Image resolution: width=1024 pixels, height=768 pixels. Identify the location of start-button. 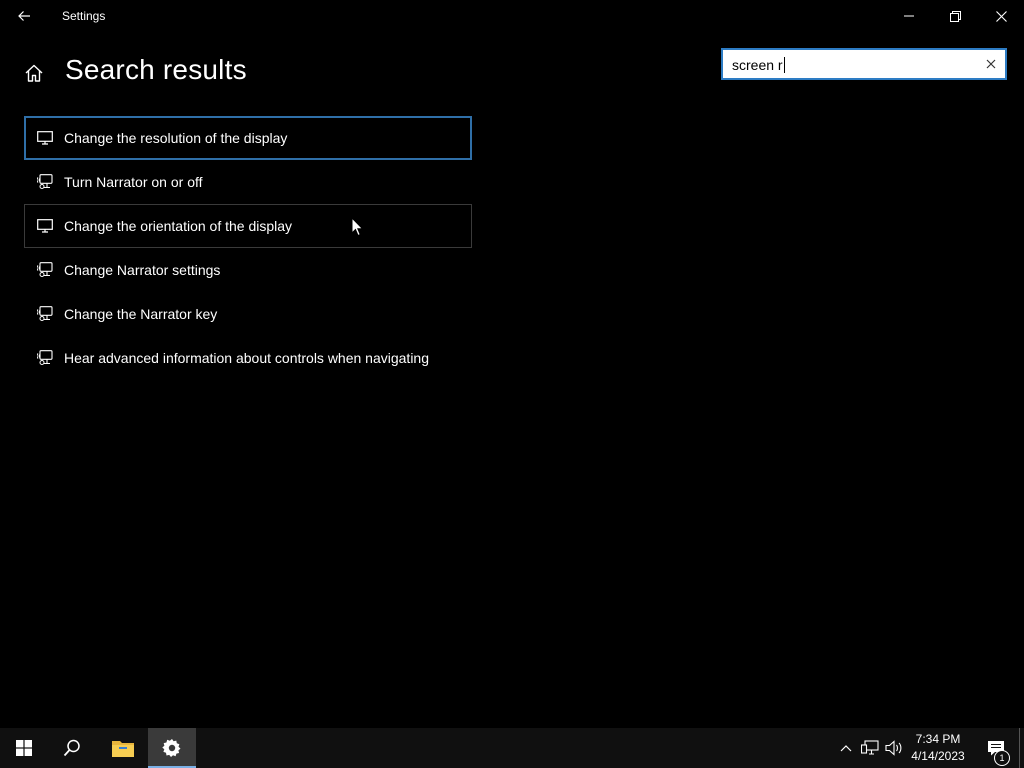
(24, 748).